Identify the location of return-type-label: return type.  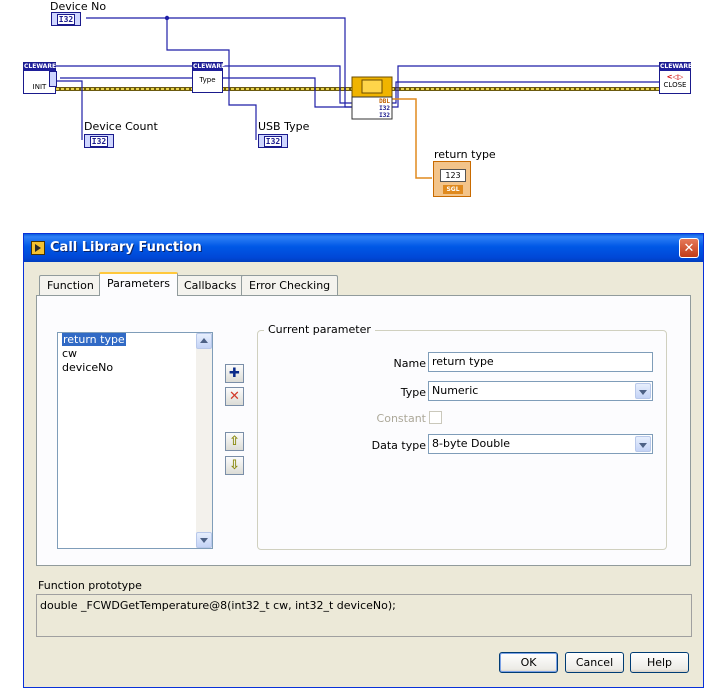
(465, 154).